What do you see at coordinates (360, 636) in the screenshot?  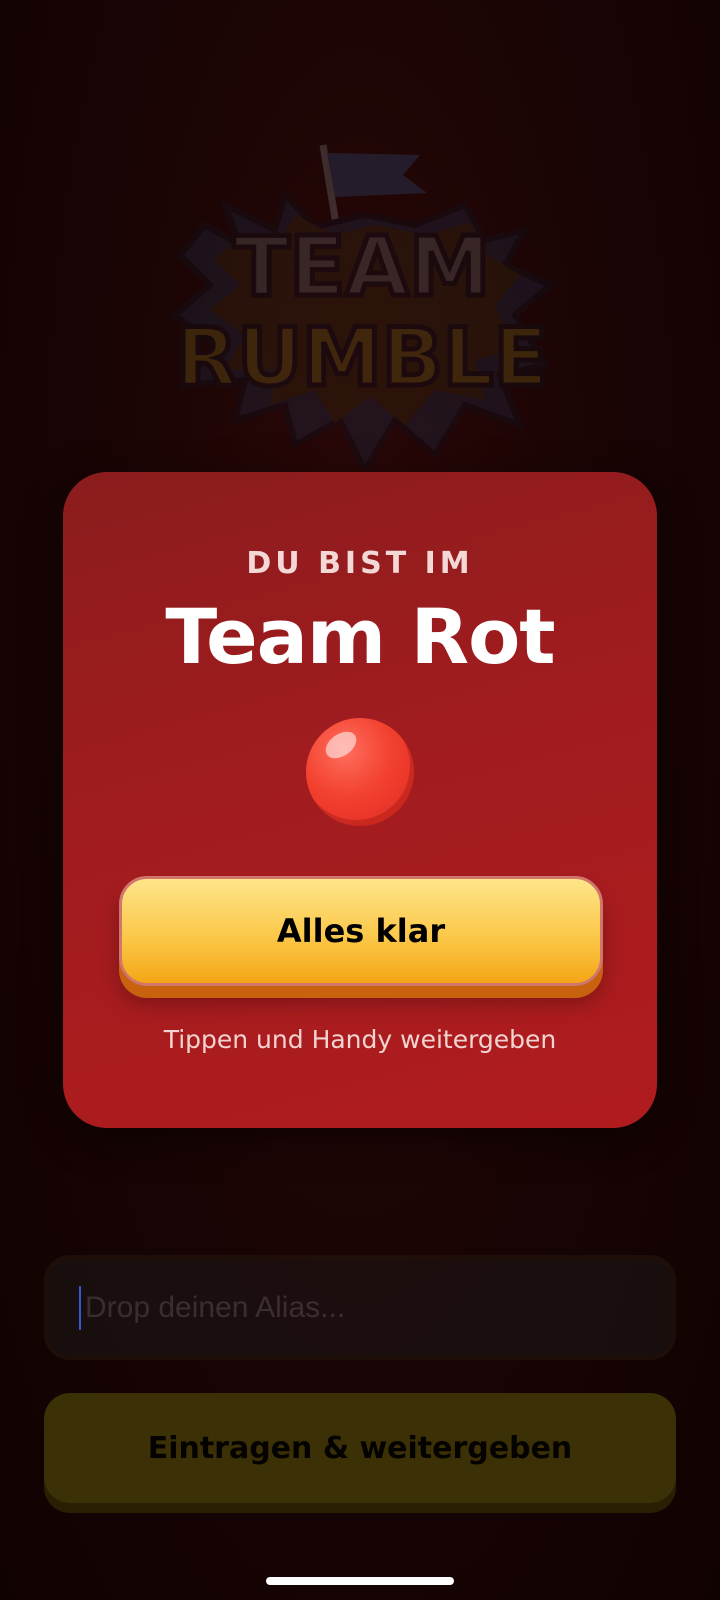 I see `team-name-title: Team Rot` at bounding box center [360, 636].